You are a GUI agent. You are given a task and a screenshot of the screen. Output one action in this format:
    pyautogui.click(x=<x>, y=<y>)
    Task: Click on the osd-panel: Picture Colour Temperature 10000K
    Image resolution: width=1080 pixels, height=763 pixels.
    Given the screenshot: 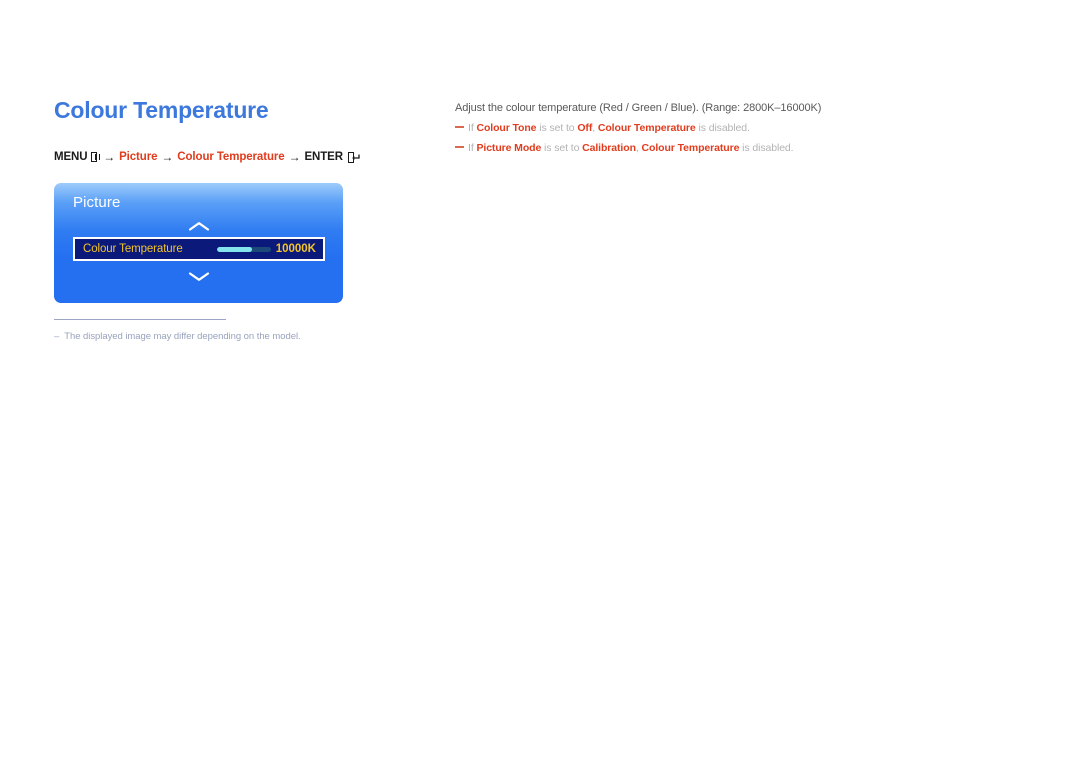 What is the action you would take?
    pyautogui.click(x=198, y=243)
    